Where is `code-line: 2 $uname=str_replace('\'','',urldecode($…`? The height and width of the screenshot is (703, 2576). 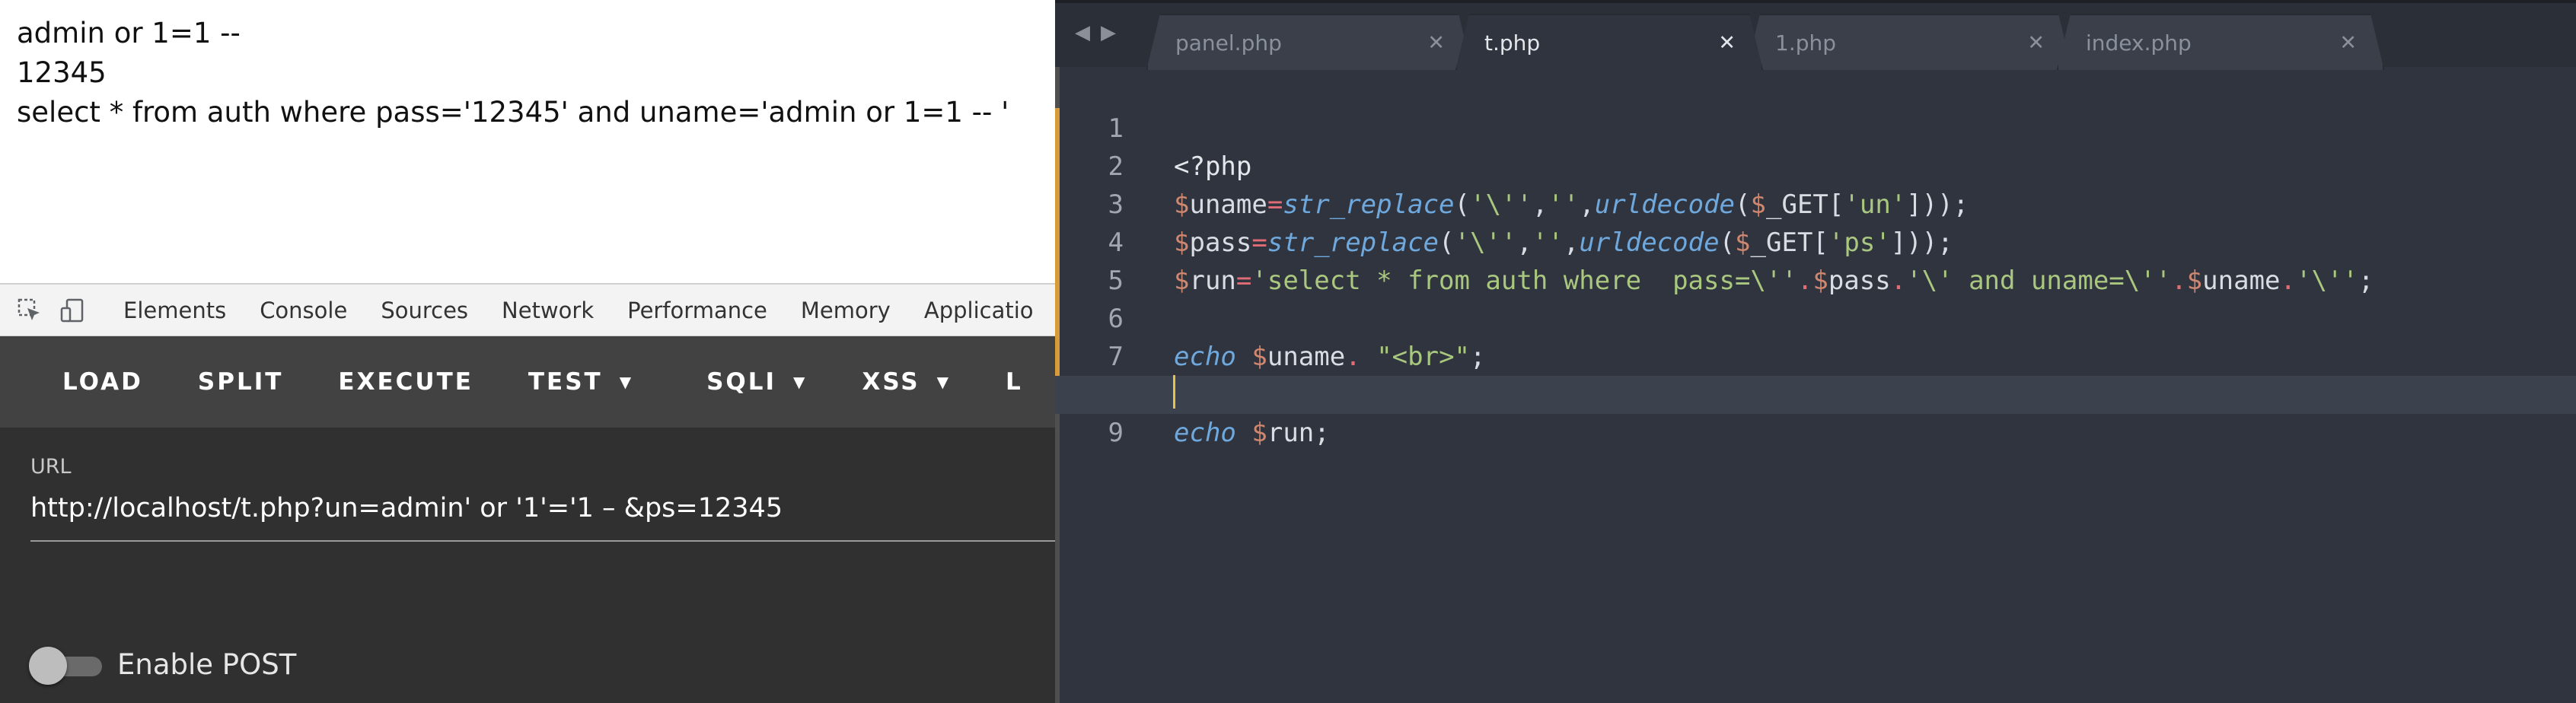 code-line: 2 $uname=str_replace('\'','',urldecode($… is located at coordinates (1816, 165).